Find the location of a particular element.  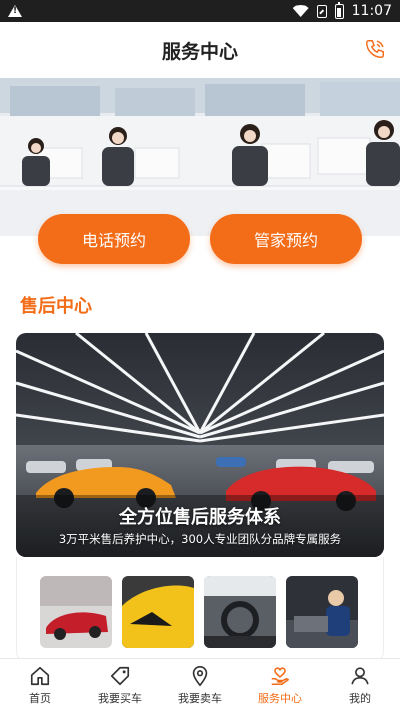

thumbnail-interior is located at coordinates (240, 612).